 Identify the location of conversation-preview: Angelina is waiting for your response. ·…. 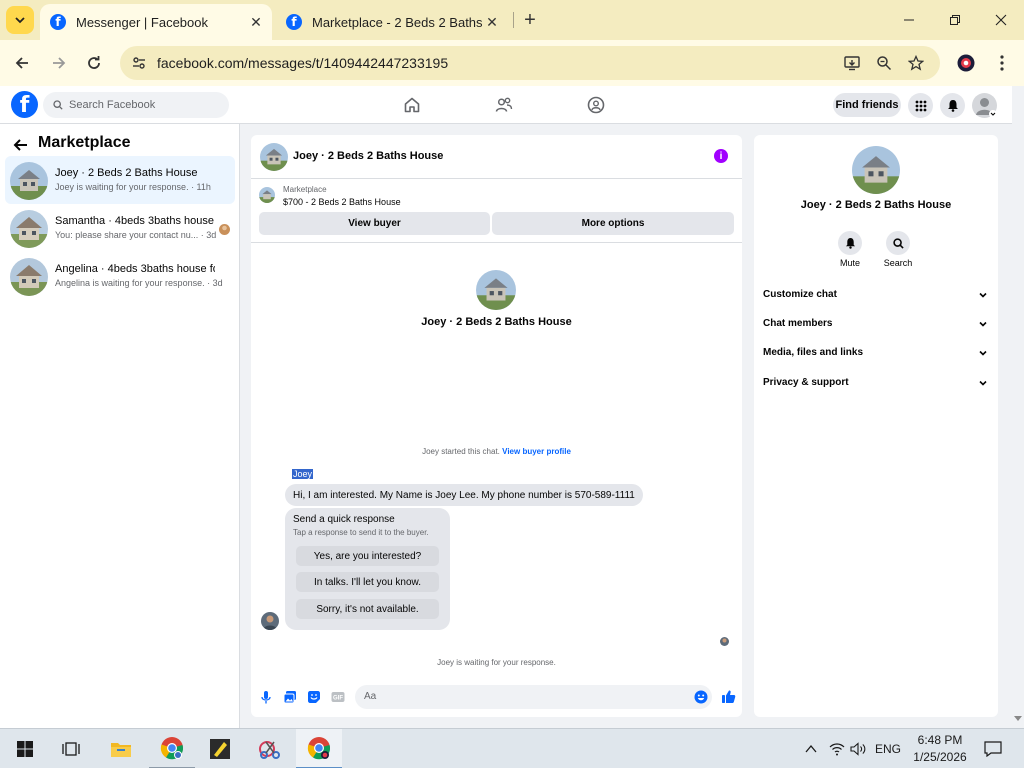
(139, 283).